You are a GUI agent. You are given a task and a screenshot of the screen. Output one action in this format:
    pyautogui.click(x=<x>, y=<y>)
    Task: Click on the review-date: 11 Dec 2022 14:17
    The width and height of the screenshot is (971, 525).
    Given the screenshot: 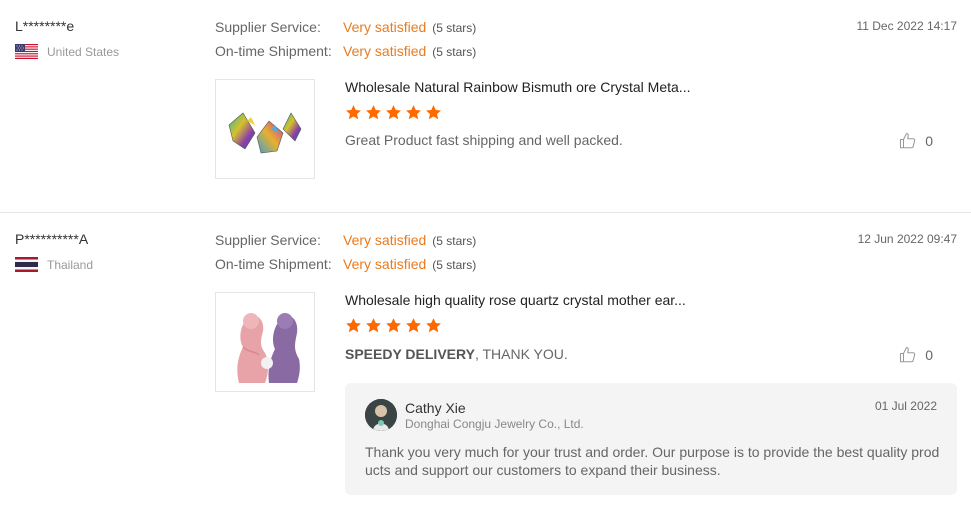 What is the action you would take?
    pyautogui.click(x=906, y=26)
    